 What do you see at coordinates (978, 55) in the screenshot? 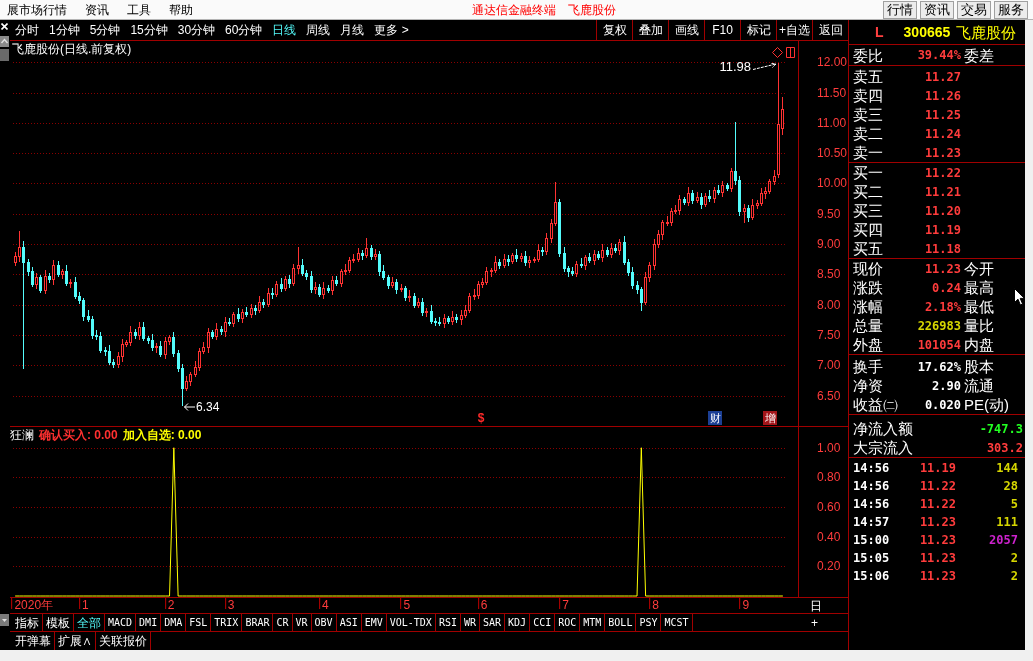
I see `quote-label: 委差` at bounding box center [978, 55].